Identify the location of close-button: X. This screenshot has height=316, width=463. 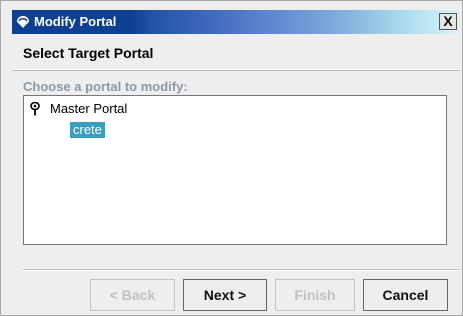
(448, 21).